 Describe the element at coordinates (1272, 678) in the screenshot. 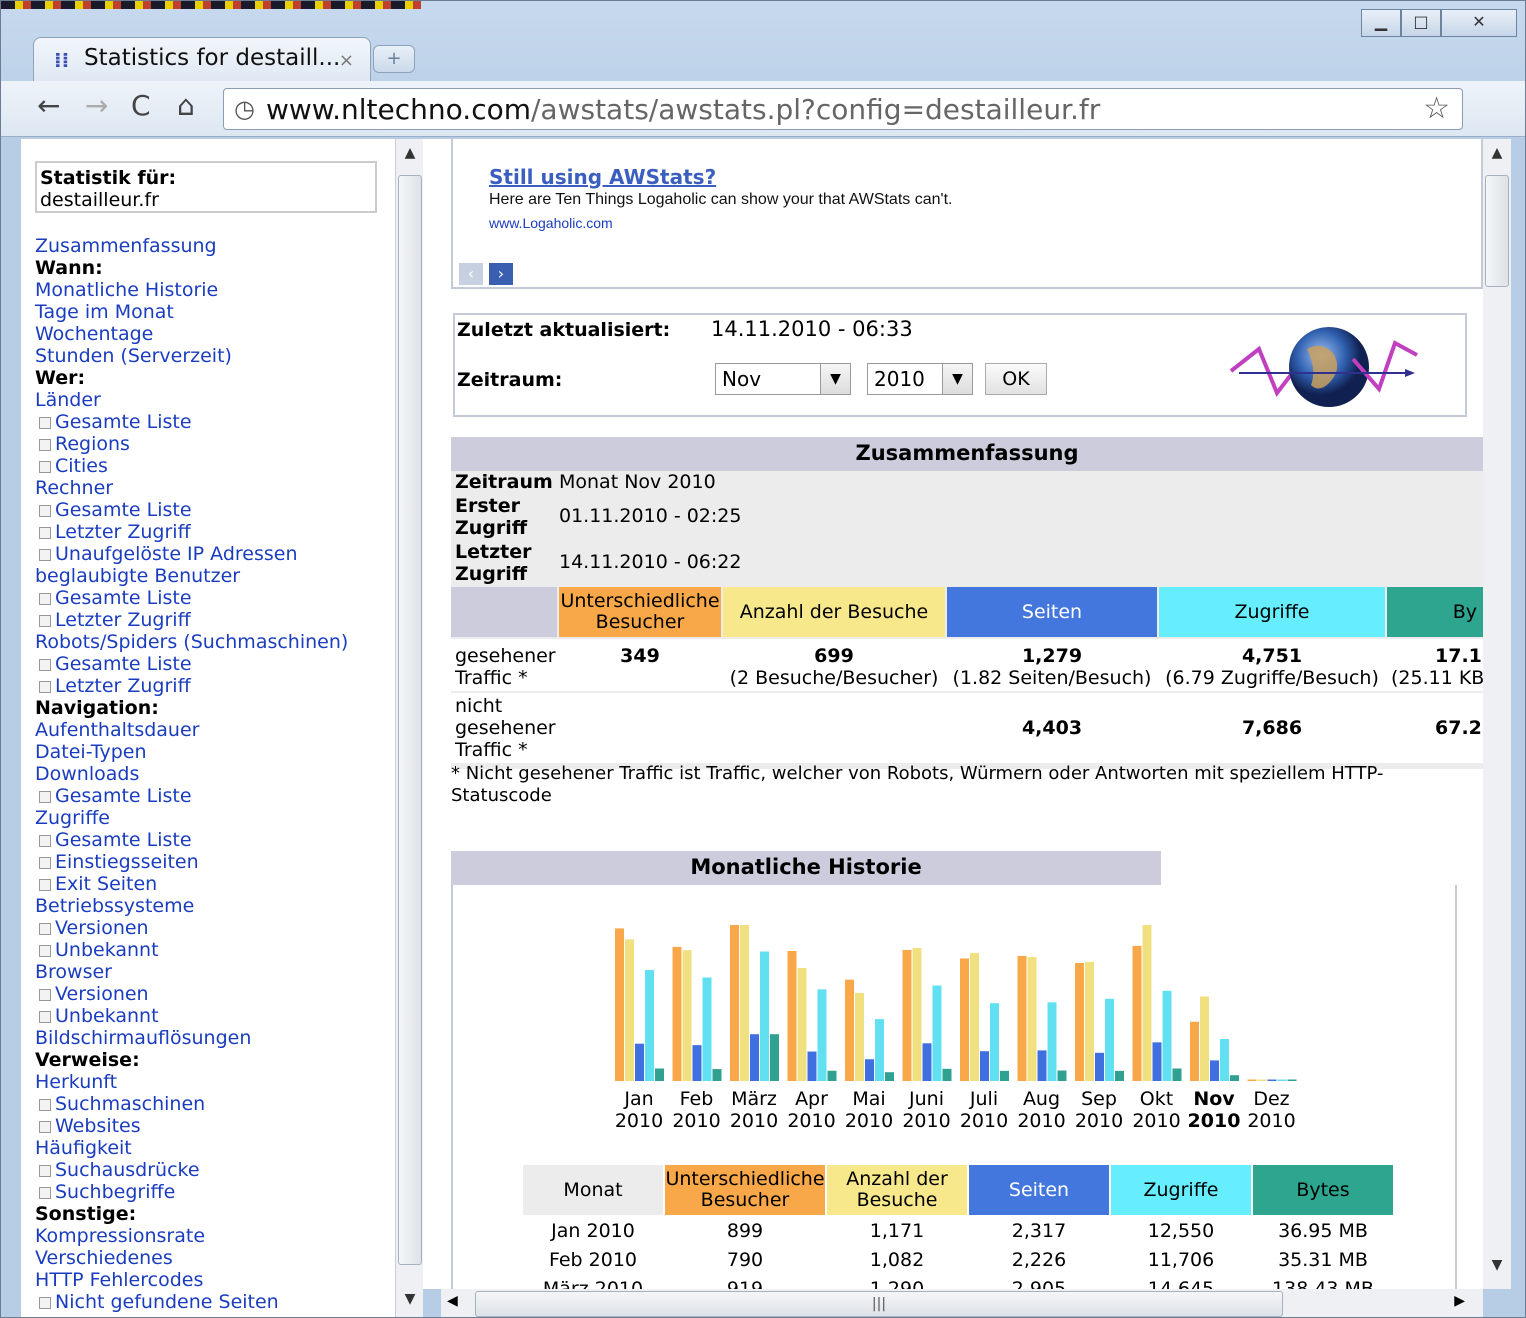

I see `seen-hits-sub: (6.79 Zugriffe/Besuch)` at that location.